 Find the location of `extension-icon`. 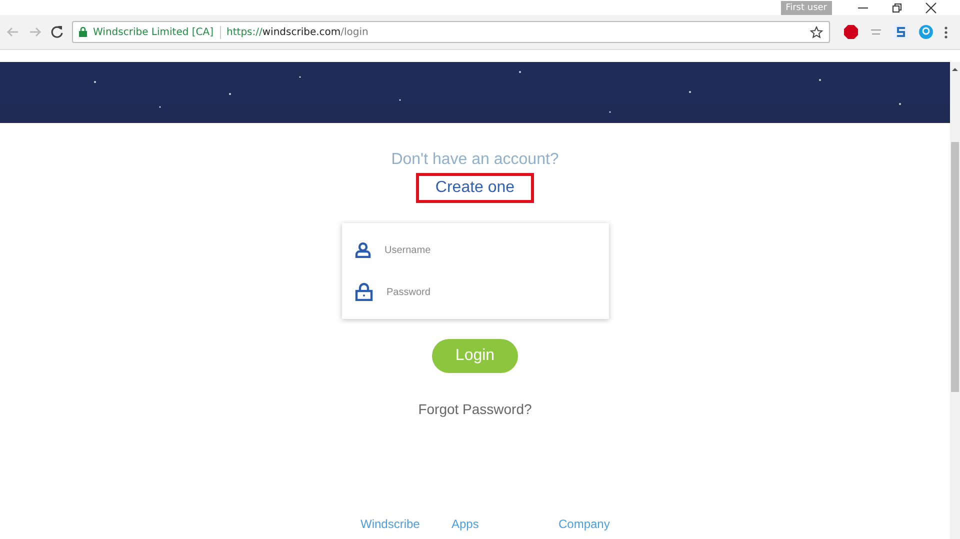

extension-icon is located at coordinates (876, 32).